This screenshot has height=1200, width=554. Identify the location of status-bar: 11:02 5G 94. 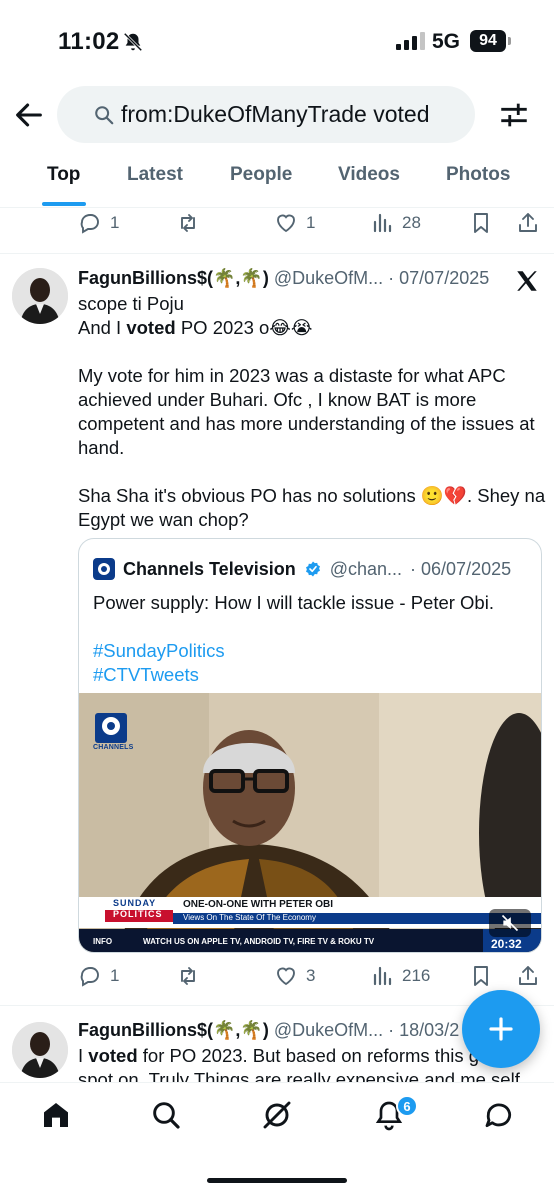
(277, 42).